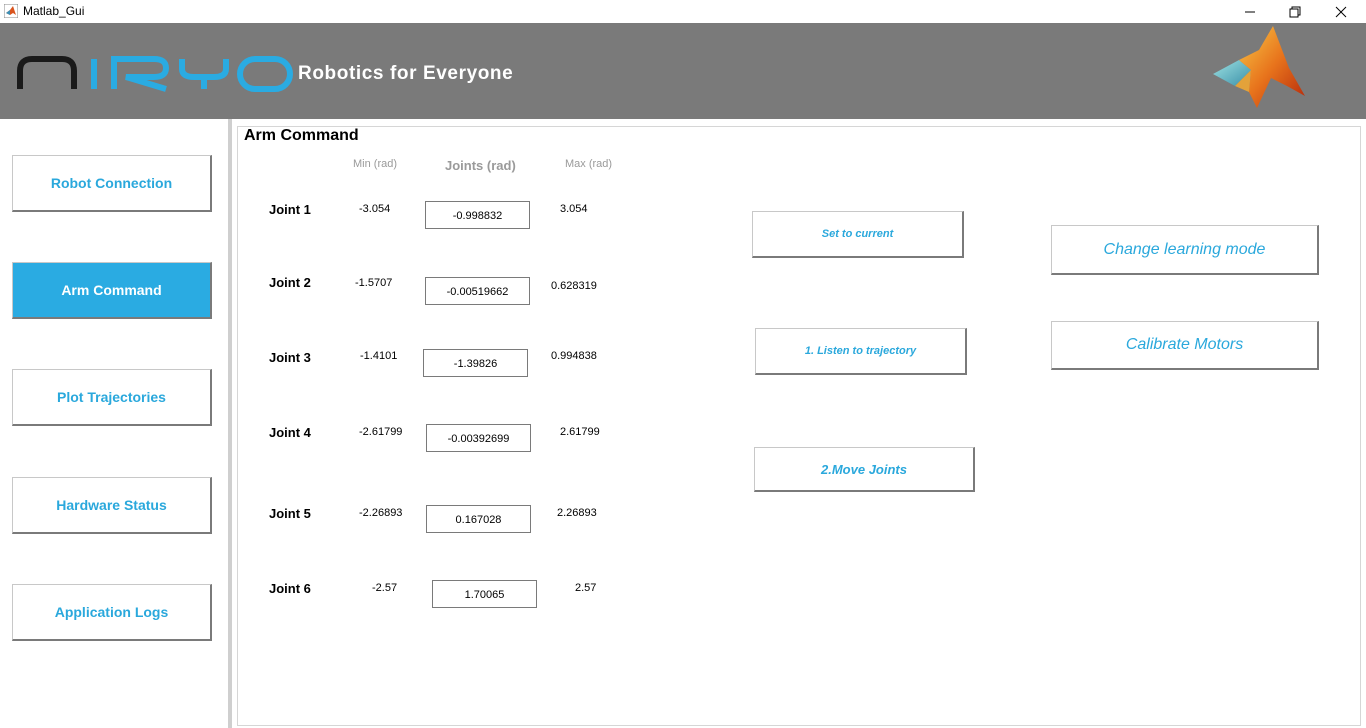 Image resolution: width=1366 pixels, height=728 pixels. Describe the element at coordinates (374, 283) in the screenshot. I see `joint-2-min: -1.5707` at that location.